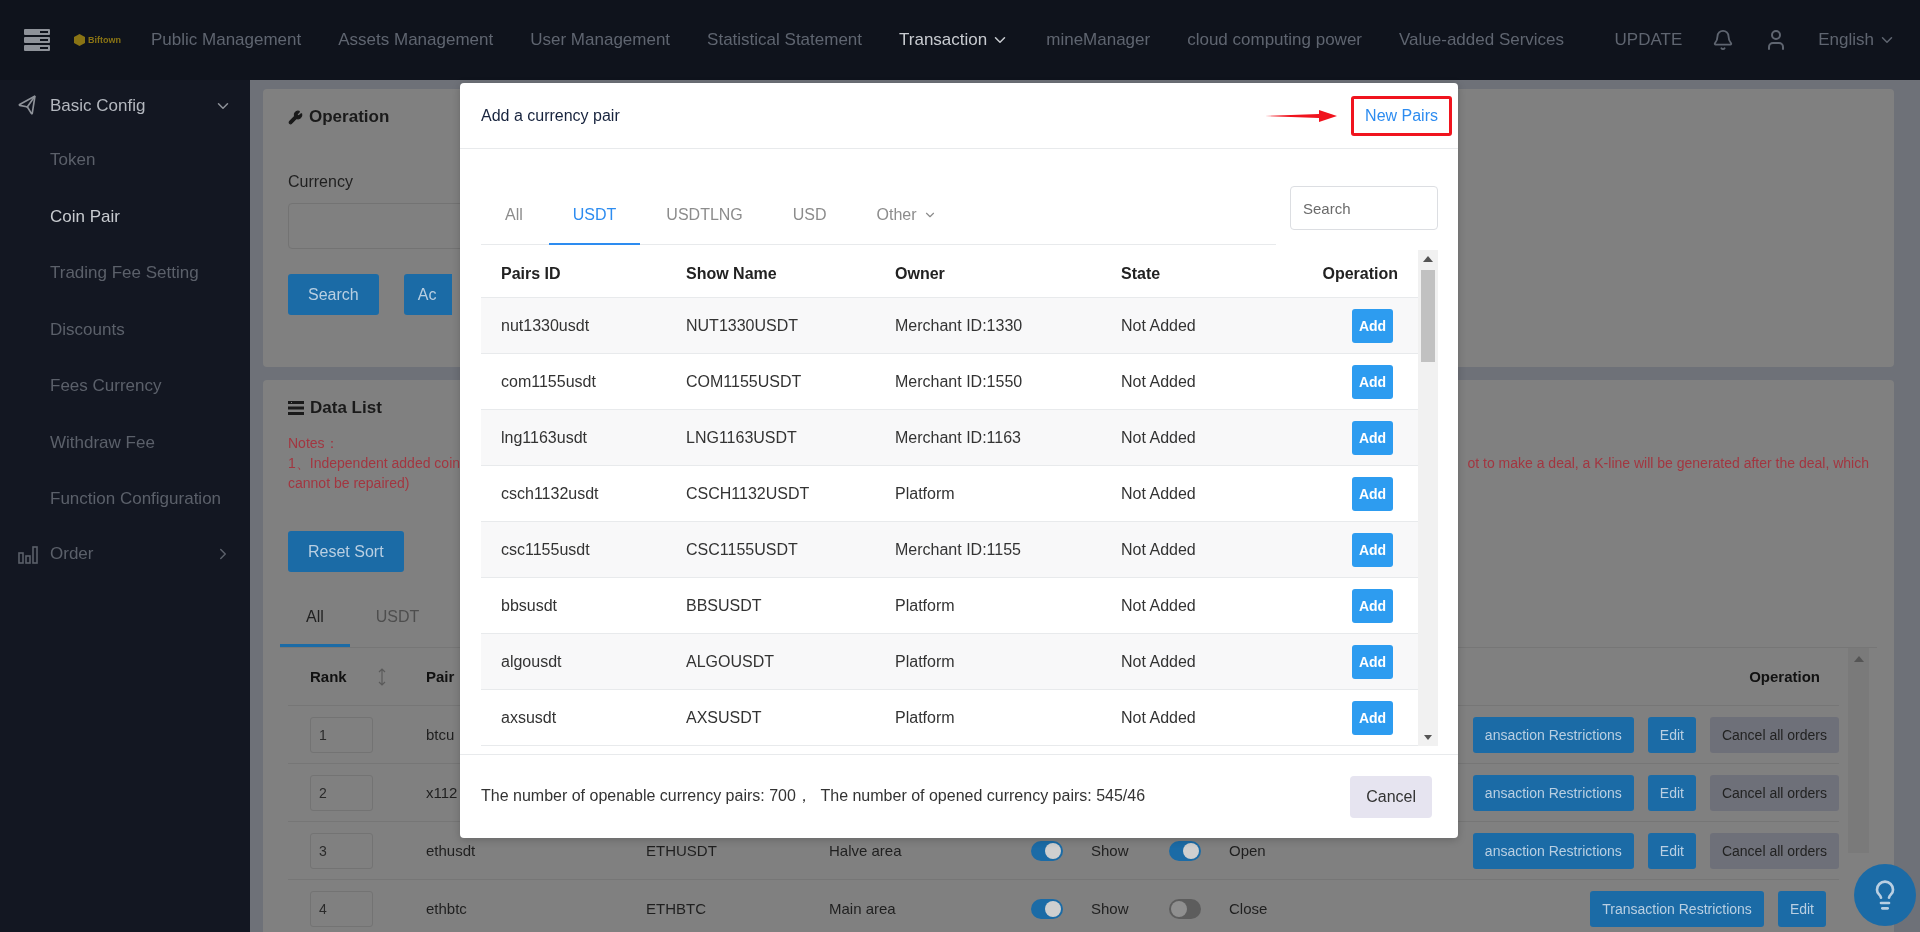 The height and width of the screenshot is (932, 1920). I want to click on table-cell-text: algousdt, so click(532, 661).